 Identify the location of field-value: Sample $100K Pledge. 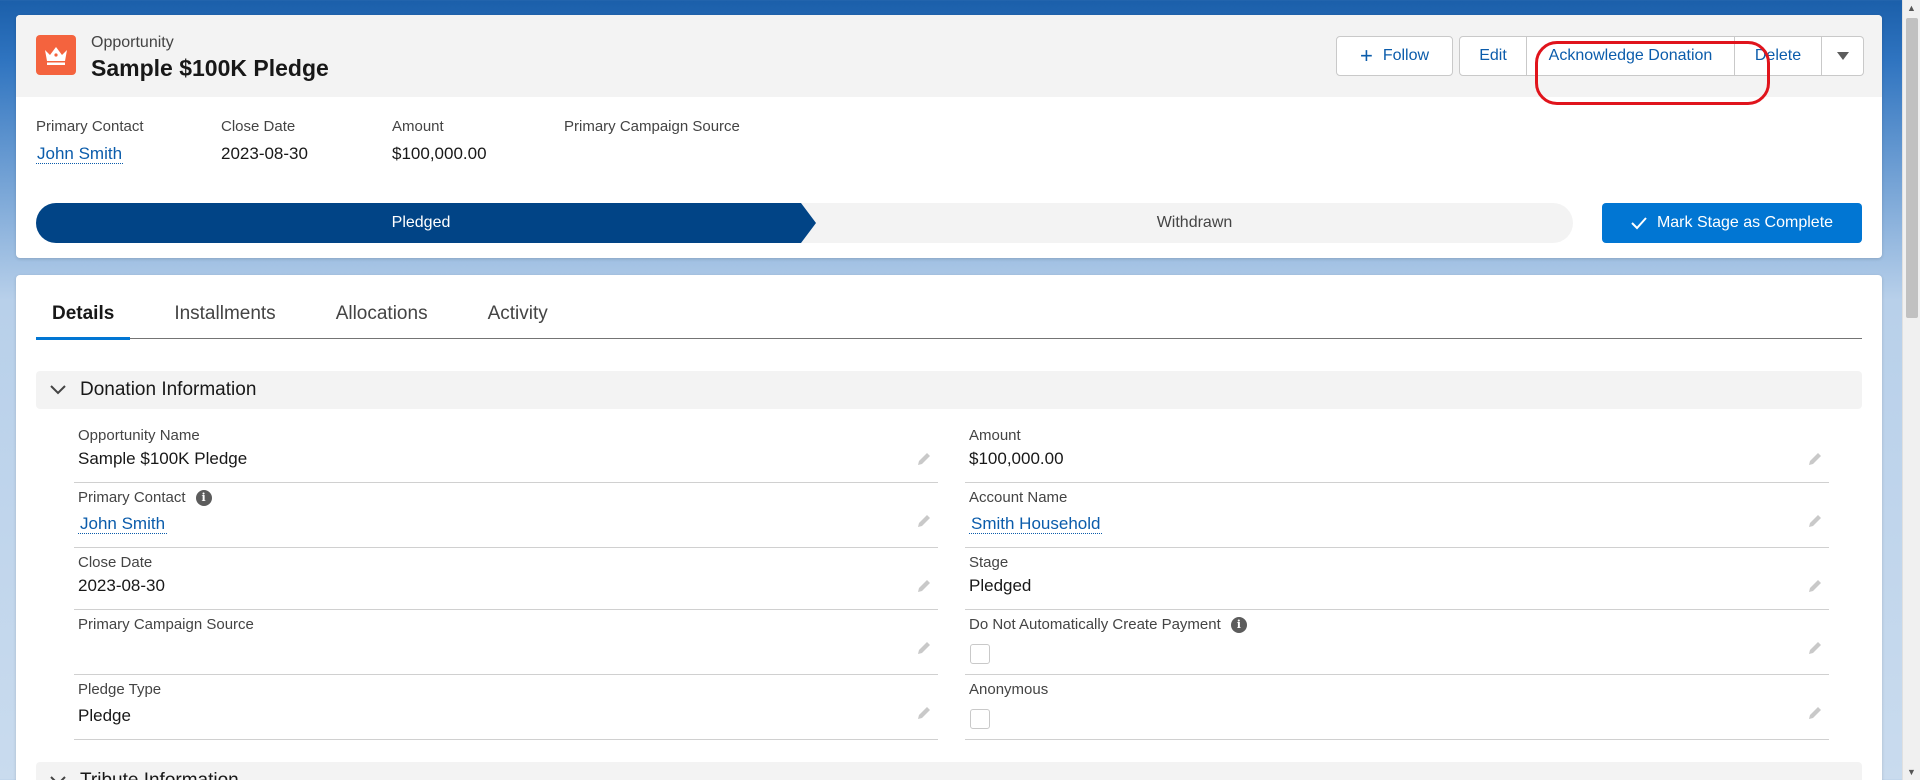
(163, 458).